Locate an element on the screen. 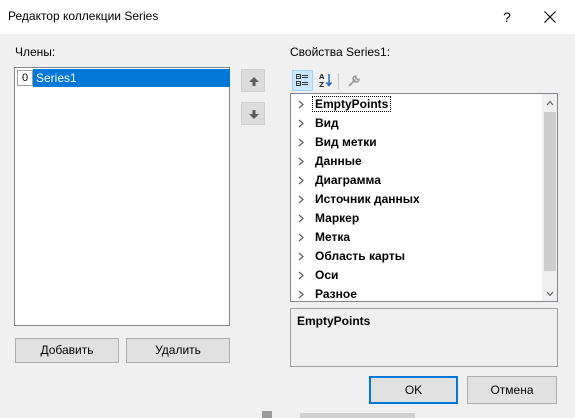 Image resolution: width=575 pixels, height=418 pixels. arrow-down-icon is located at coordinates (254, 114).